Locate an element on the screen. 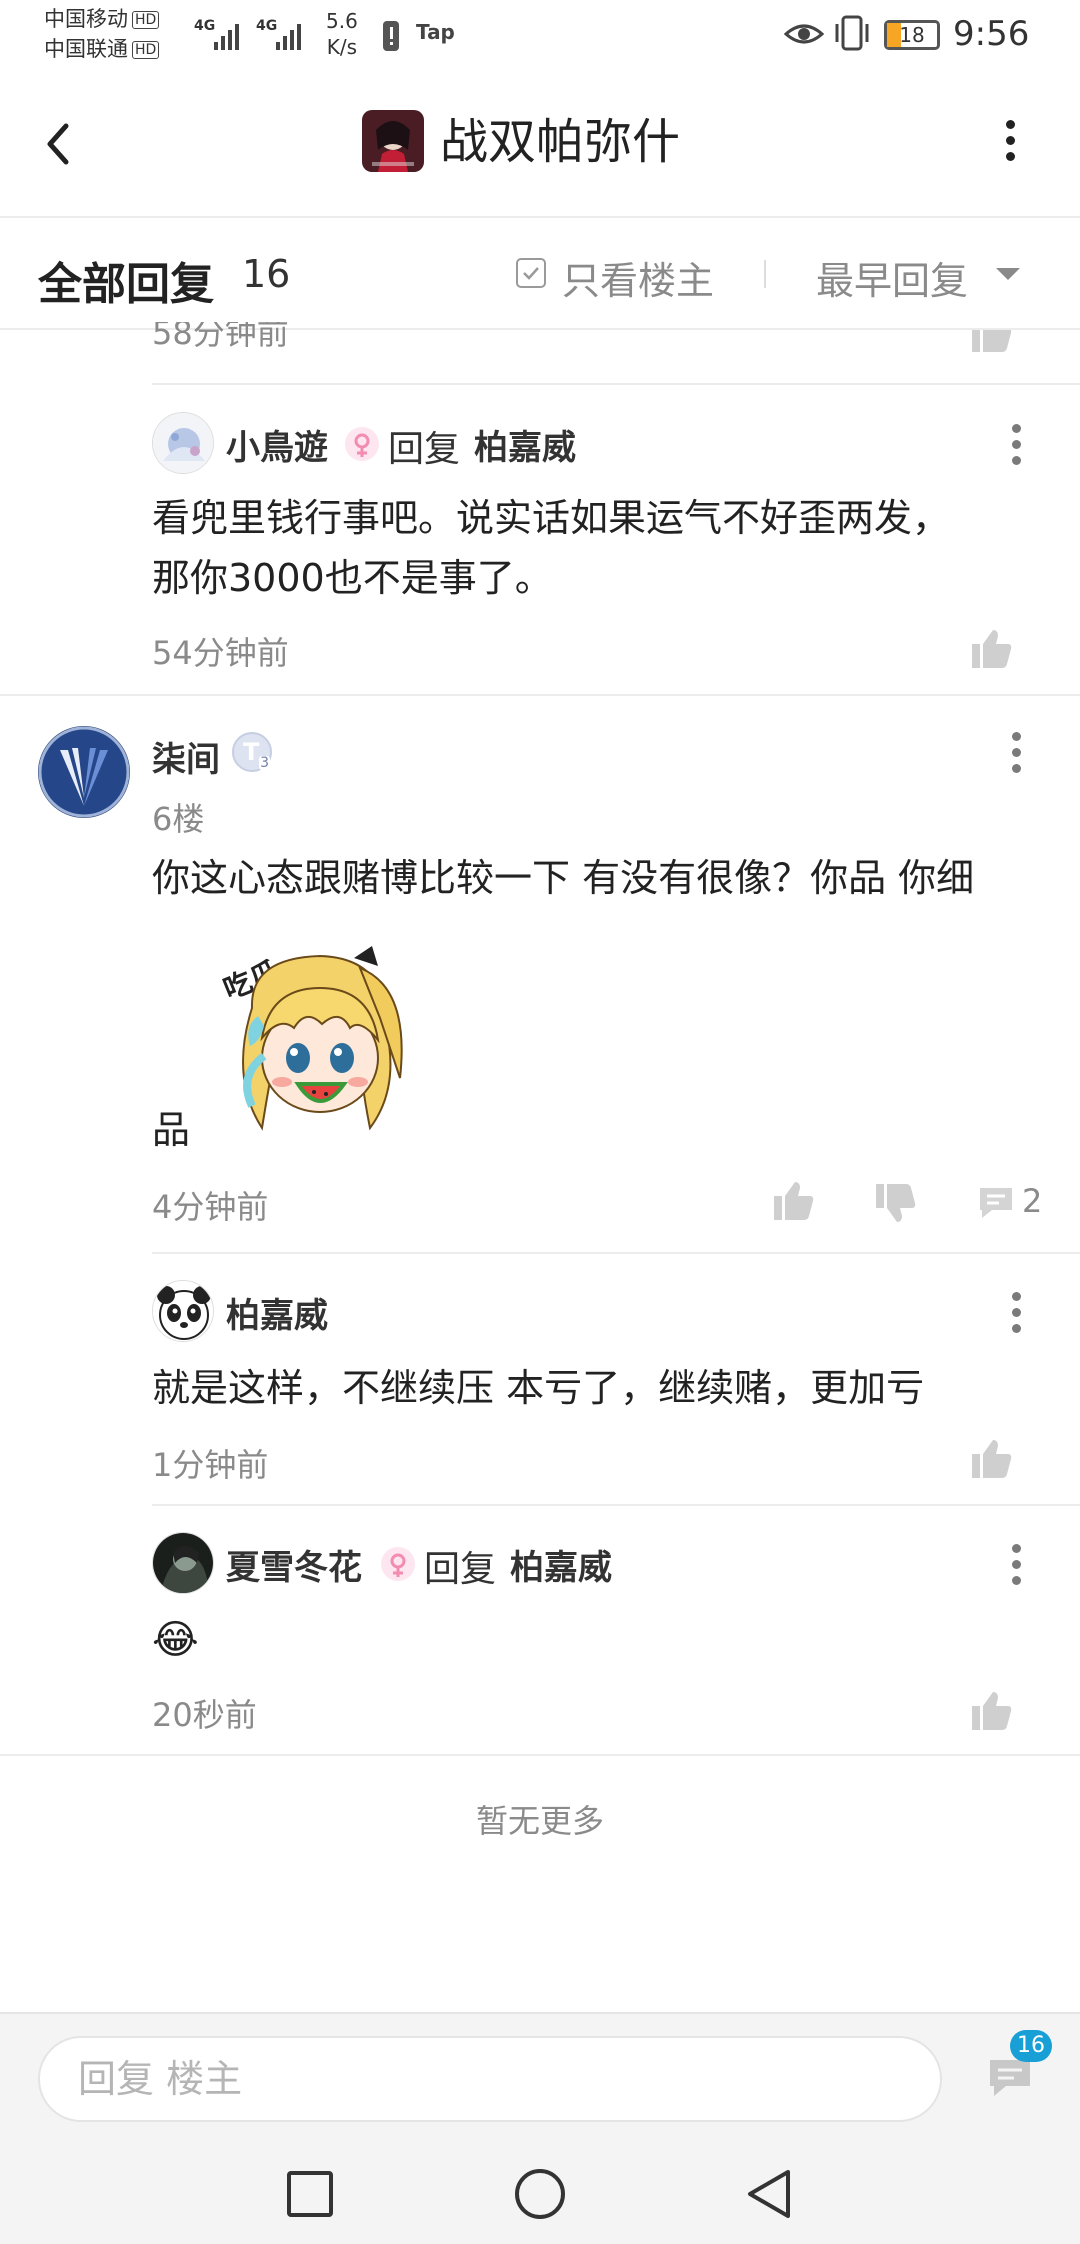 This screenshot has width=1080, height=2244. floor-author: 柒间 is located at coordinates (186, 756).